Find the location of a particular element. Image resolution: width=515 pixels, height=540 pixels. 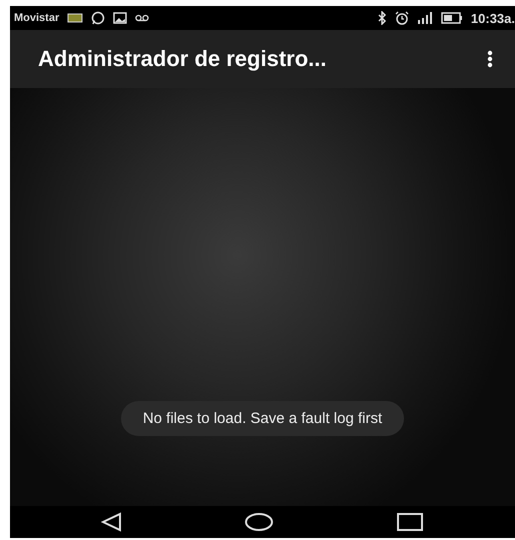

image-icon is located at coordinates (120, 18).